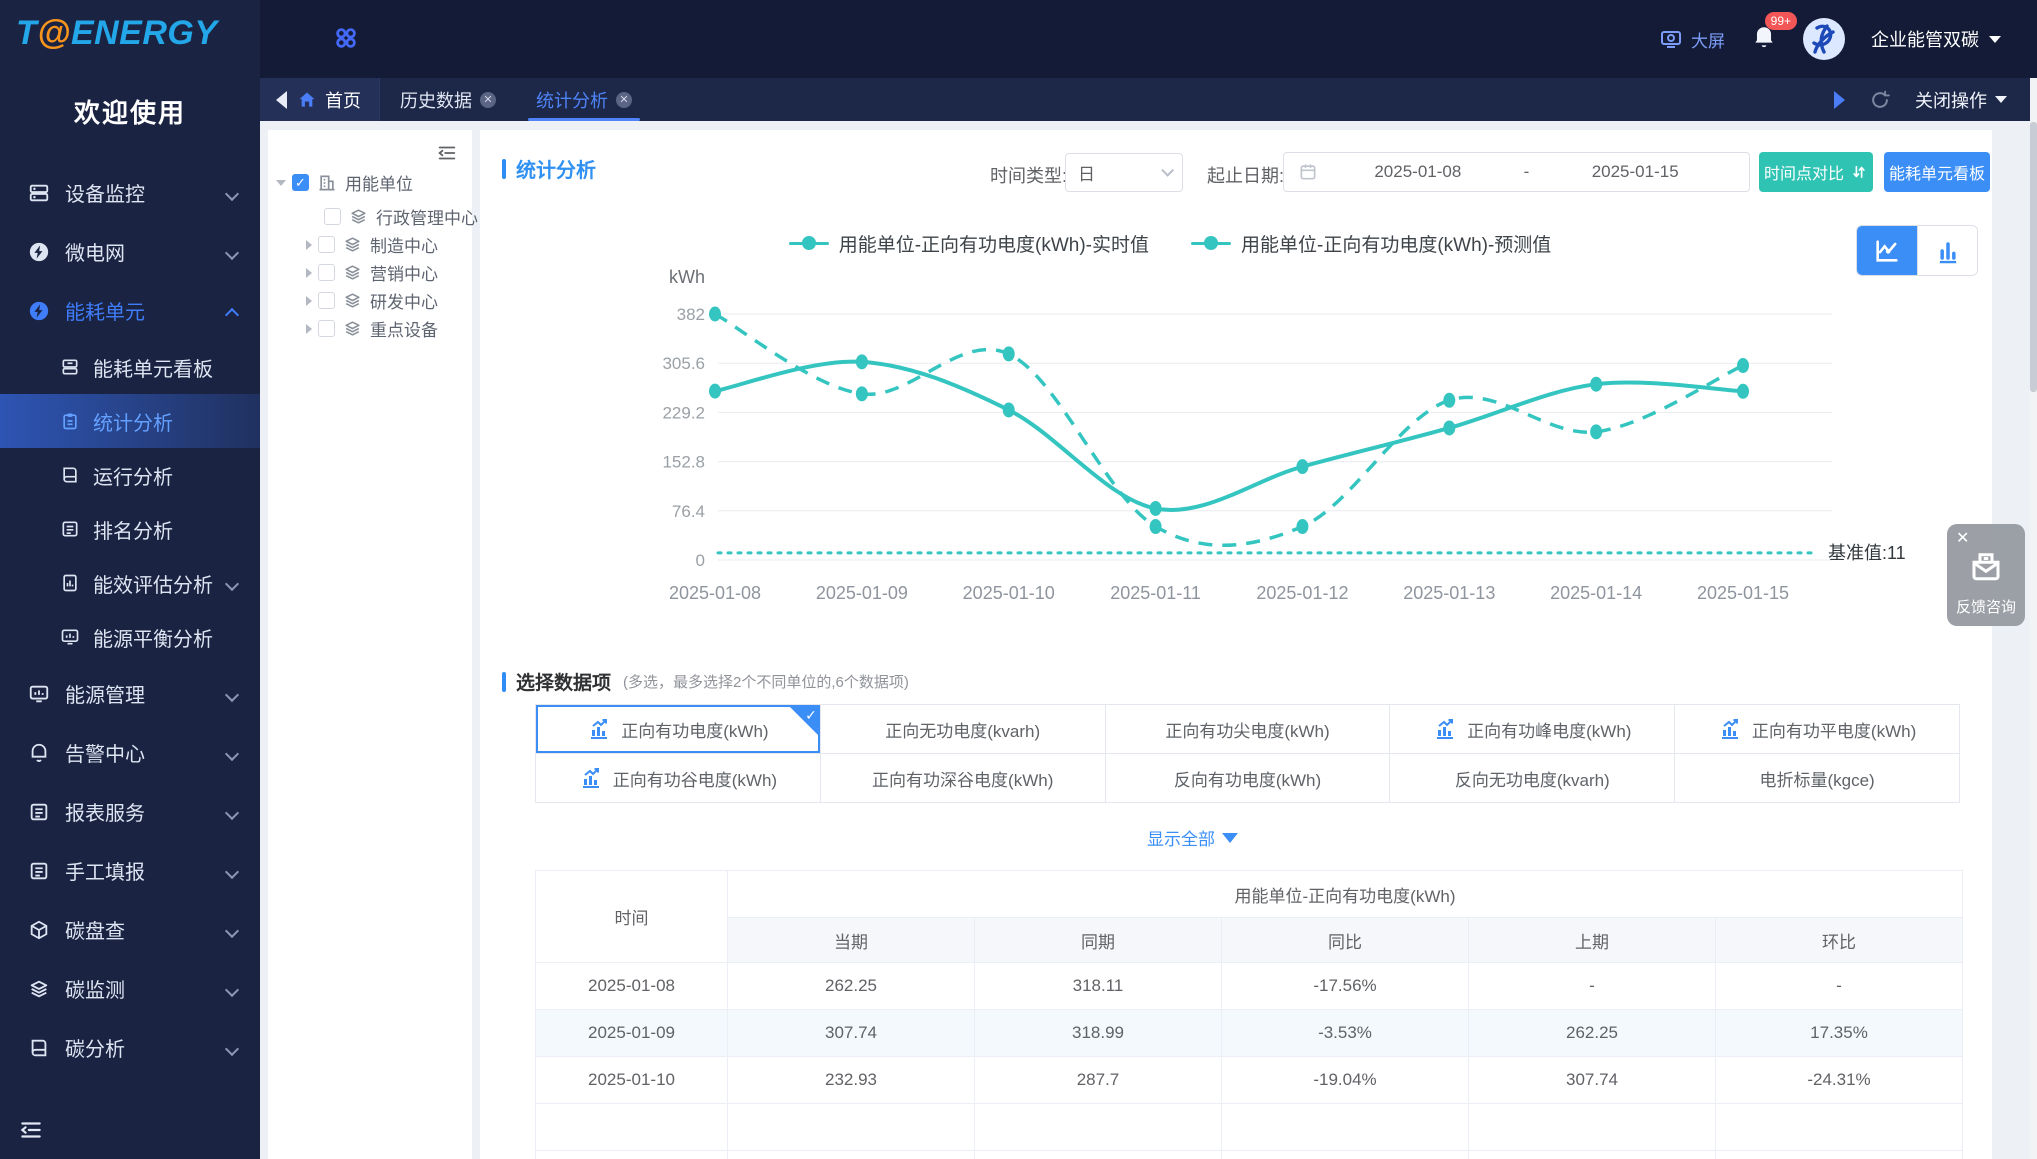 The height and width of the screenshot is (1159, 2037). What do you see at coordinates (678, 778) in the screenshot?
I see `data-item-forward-valley: 正向有功谷电度(kWh)` at bounding box center [678, 778].